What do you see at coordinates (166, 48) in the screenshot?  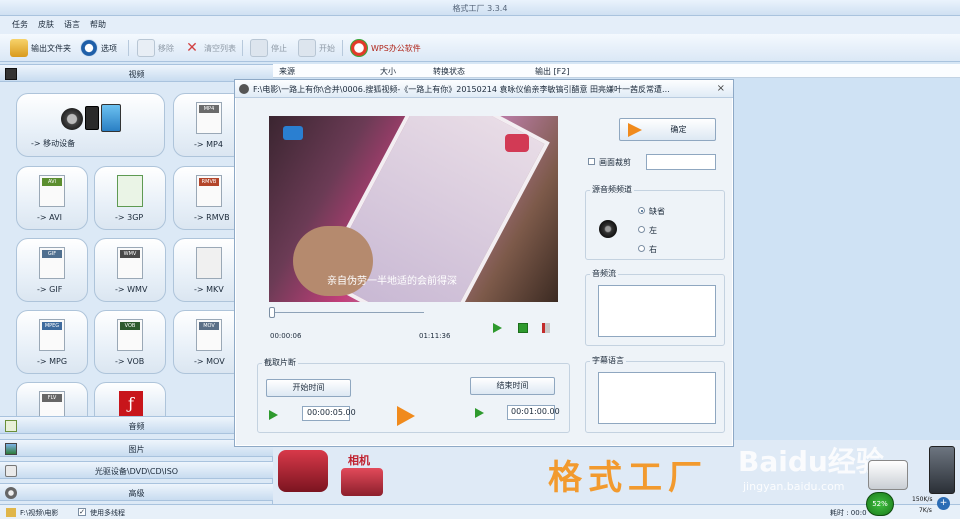 I see `remove-label: 移除` at bounding box center [166, 48].